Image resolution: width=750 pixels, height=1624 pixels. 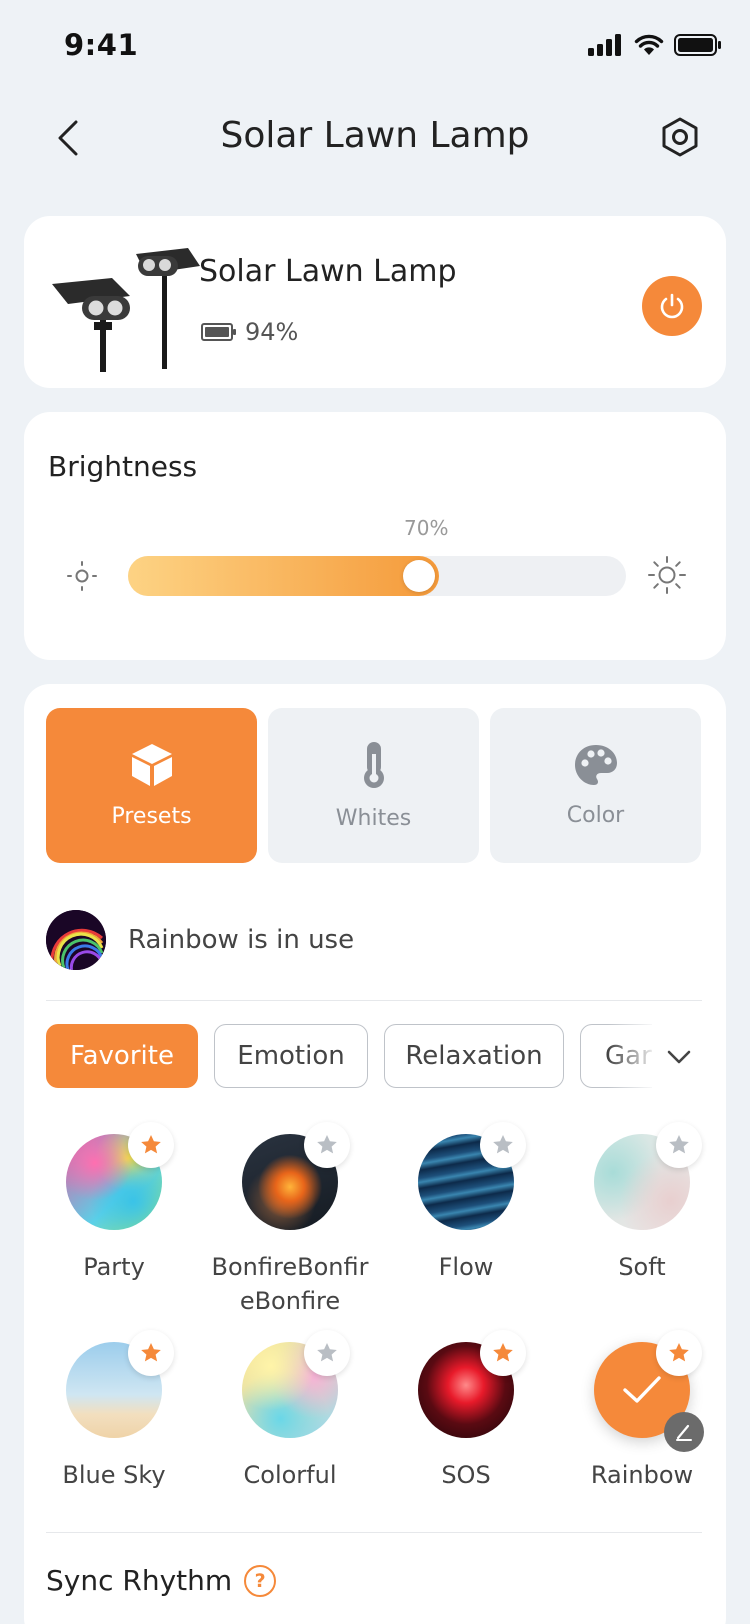 What do you see at coordinates (101, 45) in the screenshot?
I see `status-time: 9:41` at bounding box center [101, 45].